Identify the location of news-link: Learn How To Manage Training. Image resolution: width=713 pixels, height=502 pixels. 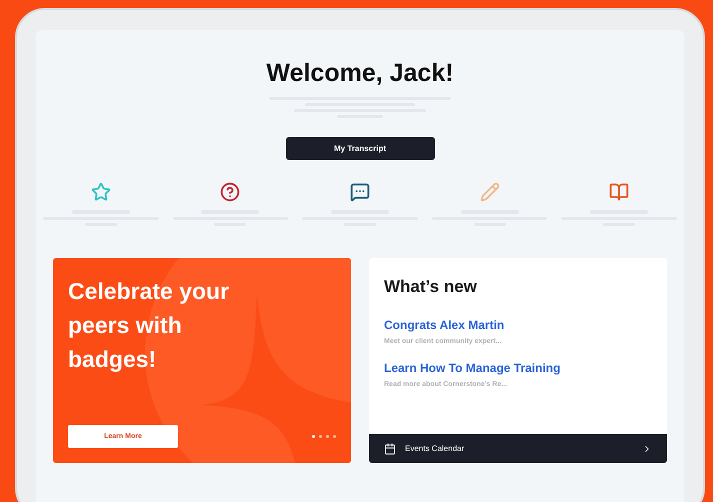
(518, 368).